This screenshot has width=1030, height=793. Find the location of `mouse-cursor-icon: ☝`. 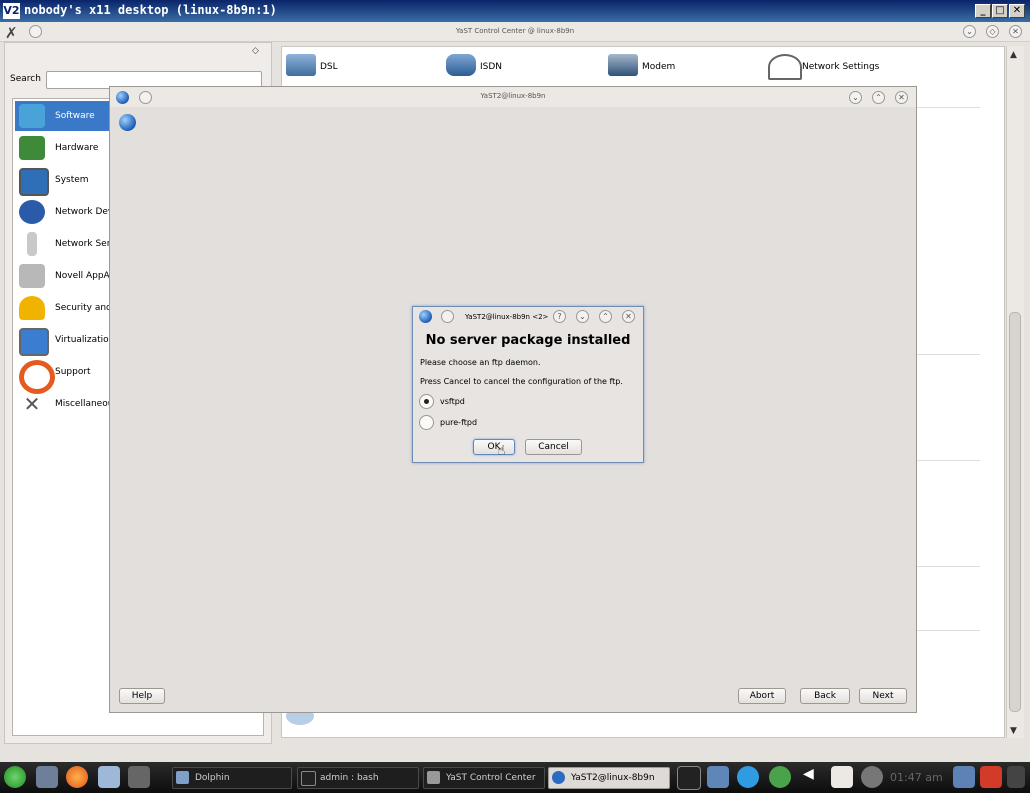

mouse-cursor-icon: ☝ is located at coordinates (501, 451).